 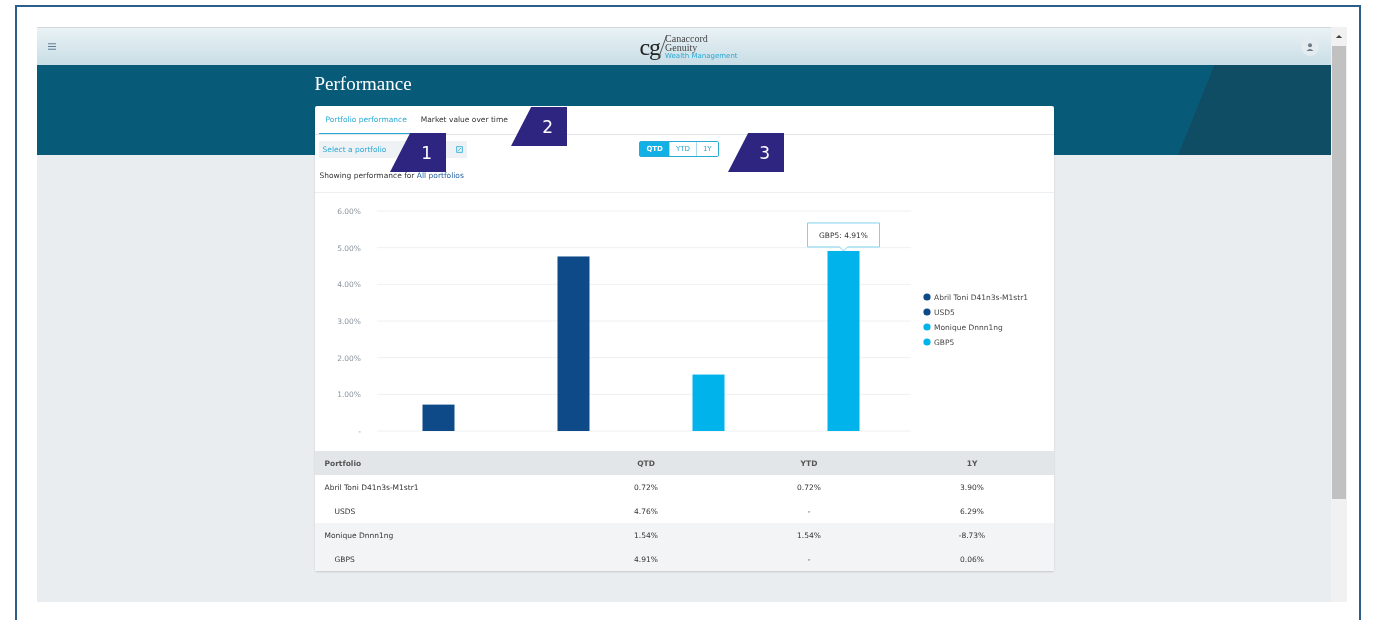 What do you see at coordinates (1339, 36) in the screenshot?
I see `scroll-up-icon` at bounding box center [1339, 36].